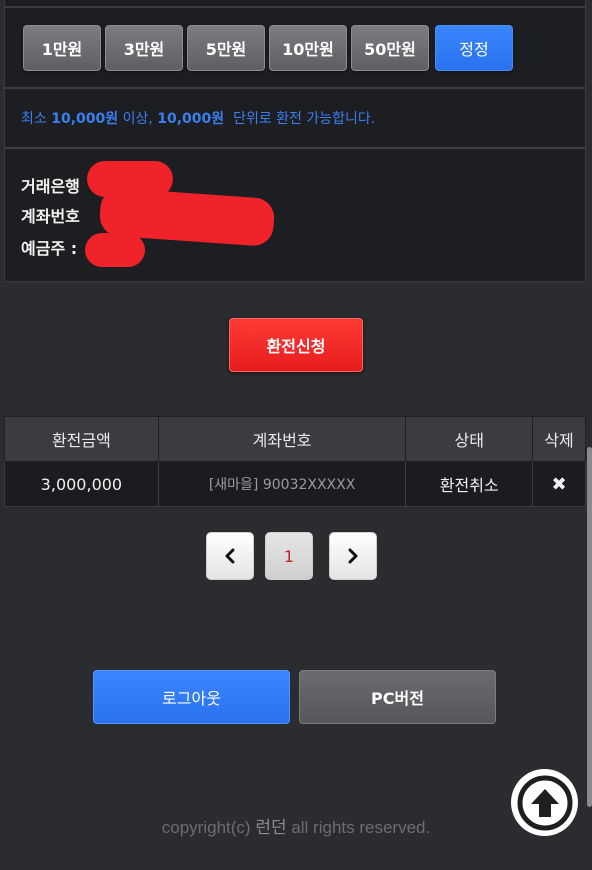 The image size is (592, 870). Describe the element at coordinates (589, 627) in the screenshot. I see `scrollbar` at that location.